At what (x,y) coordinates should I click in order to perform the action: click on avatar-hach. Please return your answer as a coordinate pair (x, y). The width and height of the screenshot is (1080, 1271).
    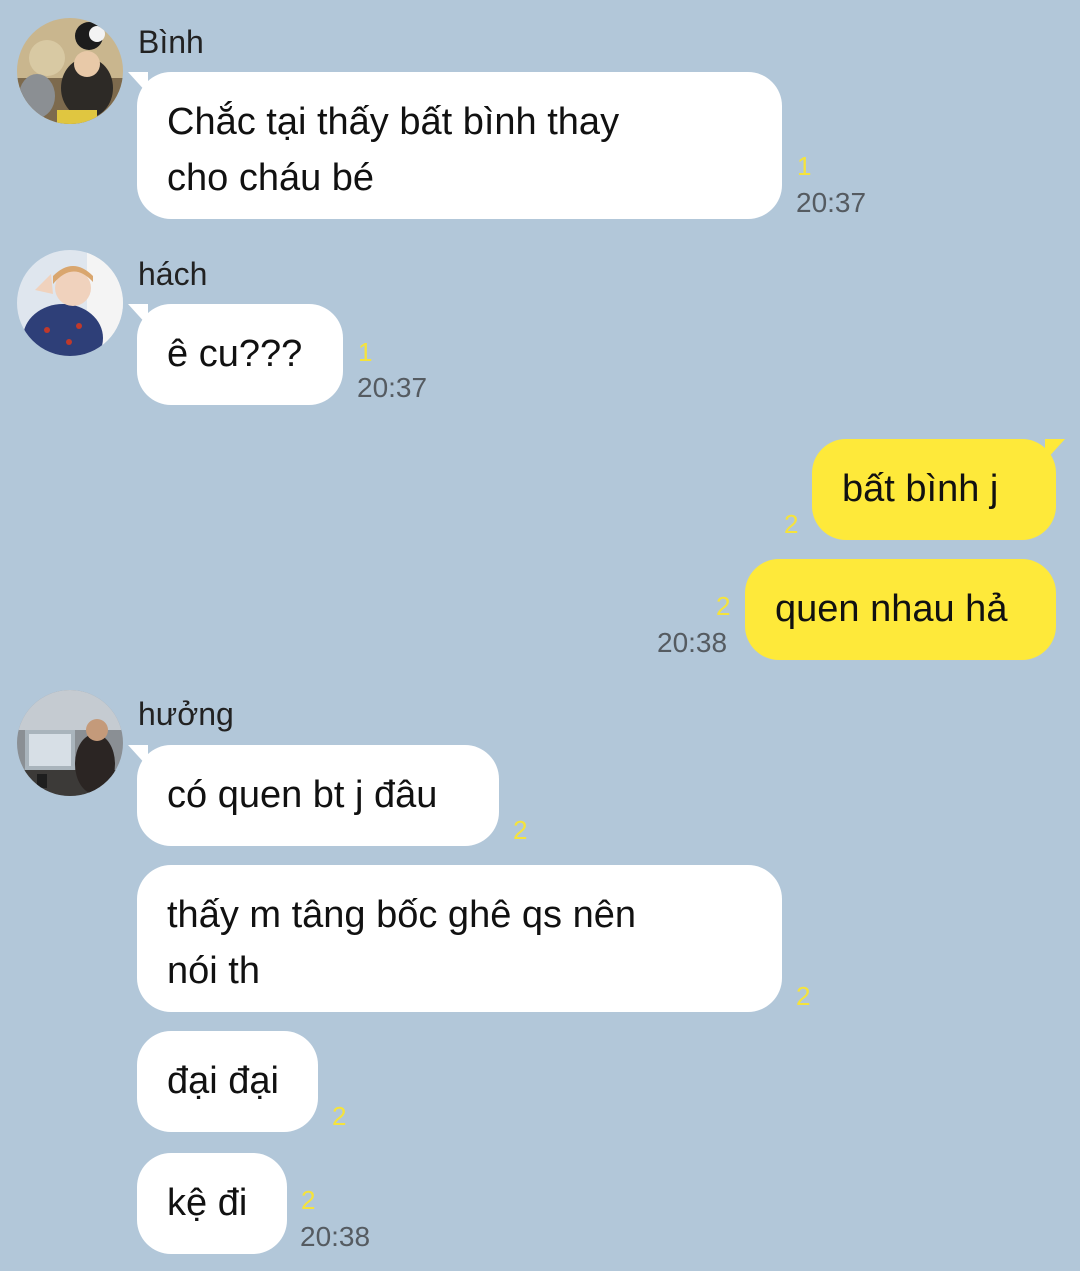
    Looking at the image, I should click on (70, 303).